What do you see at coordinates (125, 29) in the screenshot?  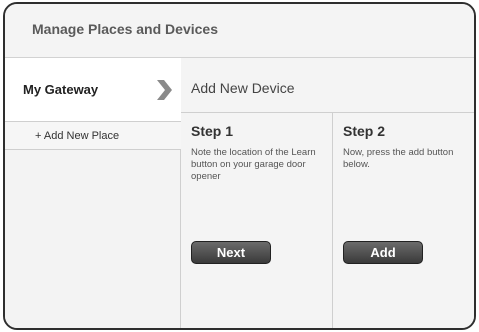 I see `page-title: Manage Places and Devices` at bounding box center [125, 29].